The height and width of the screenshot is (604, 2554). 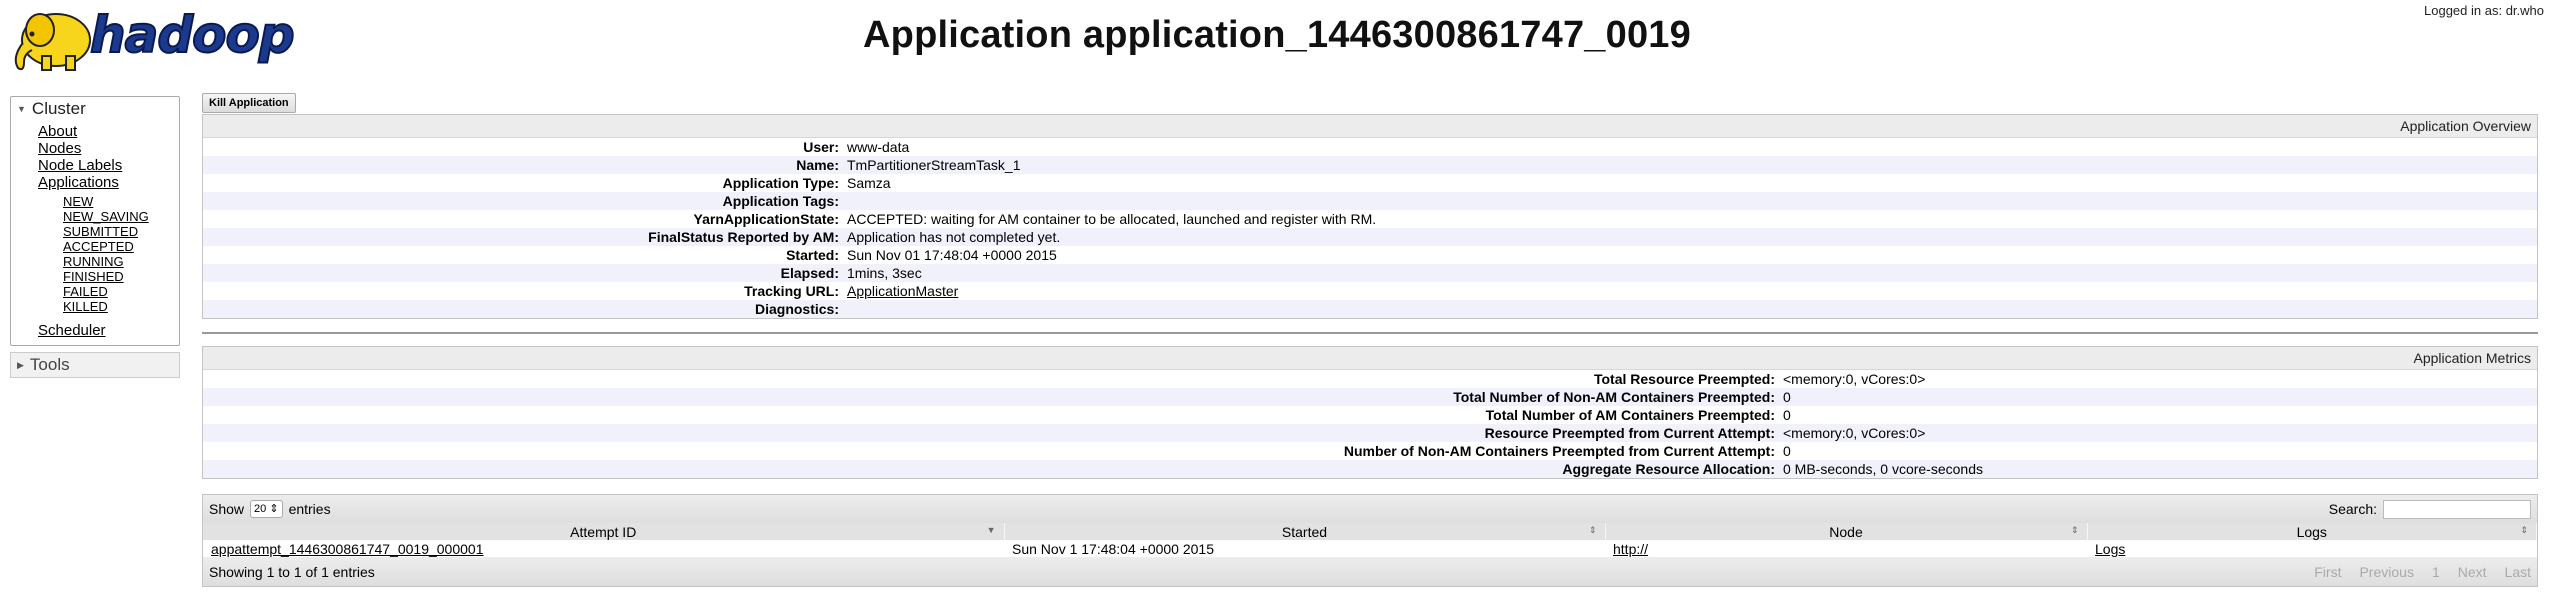 I want to click on node-link: http://, so click(x=1630, y=549).